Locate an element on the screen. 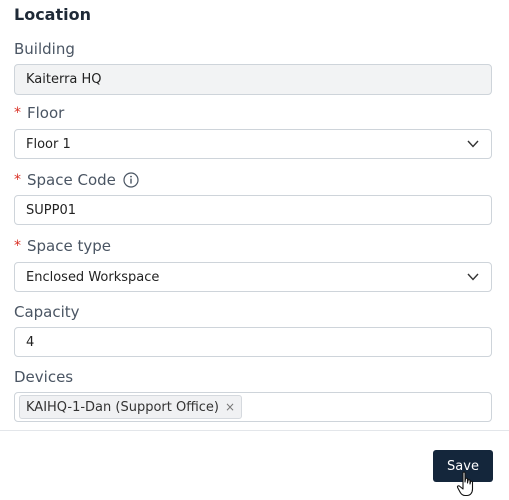 Image resolution: width=509 pixels, height=500 pixels. building-value: Kaiterra HQ is located at coordinates (64, 79).